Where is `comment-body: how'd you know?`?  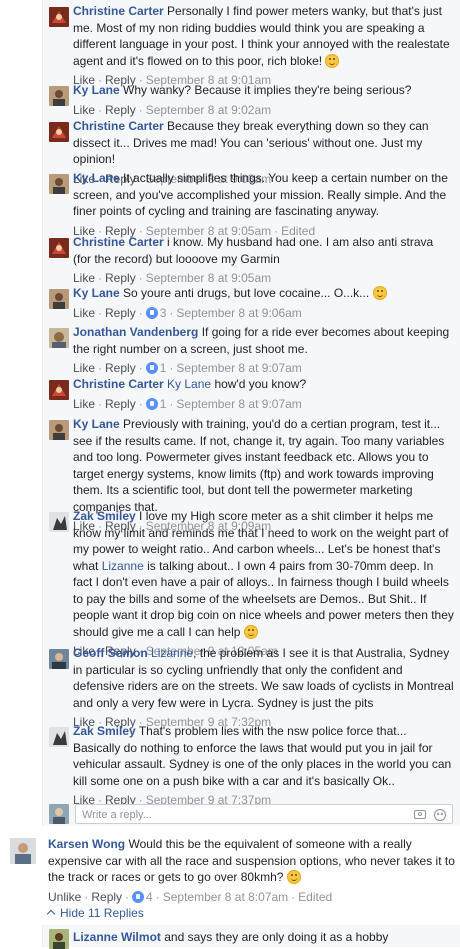 comment-body: how'd you know? is located at coordinates (260, 384).